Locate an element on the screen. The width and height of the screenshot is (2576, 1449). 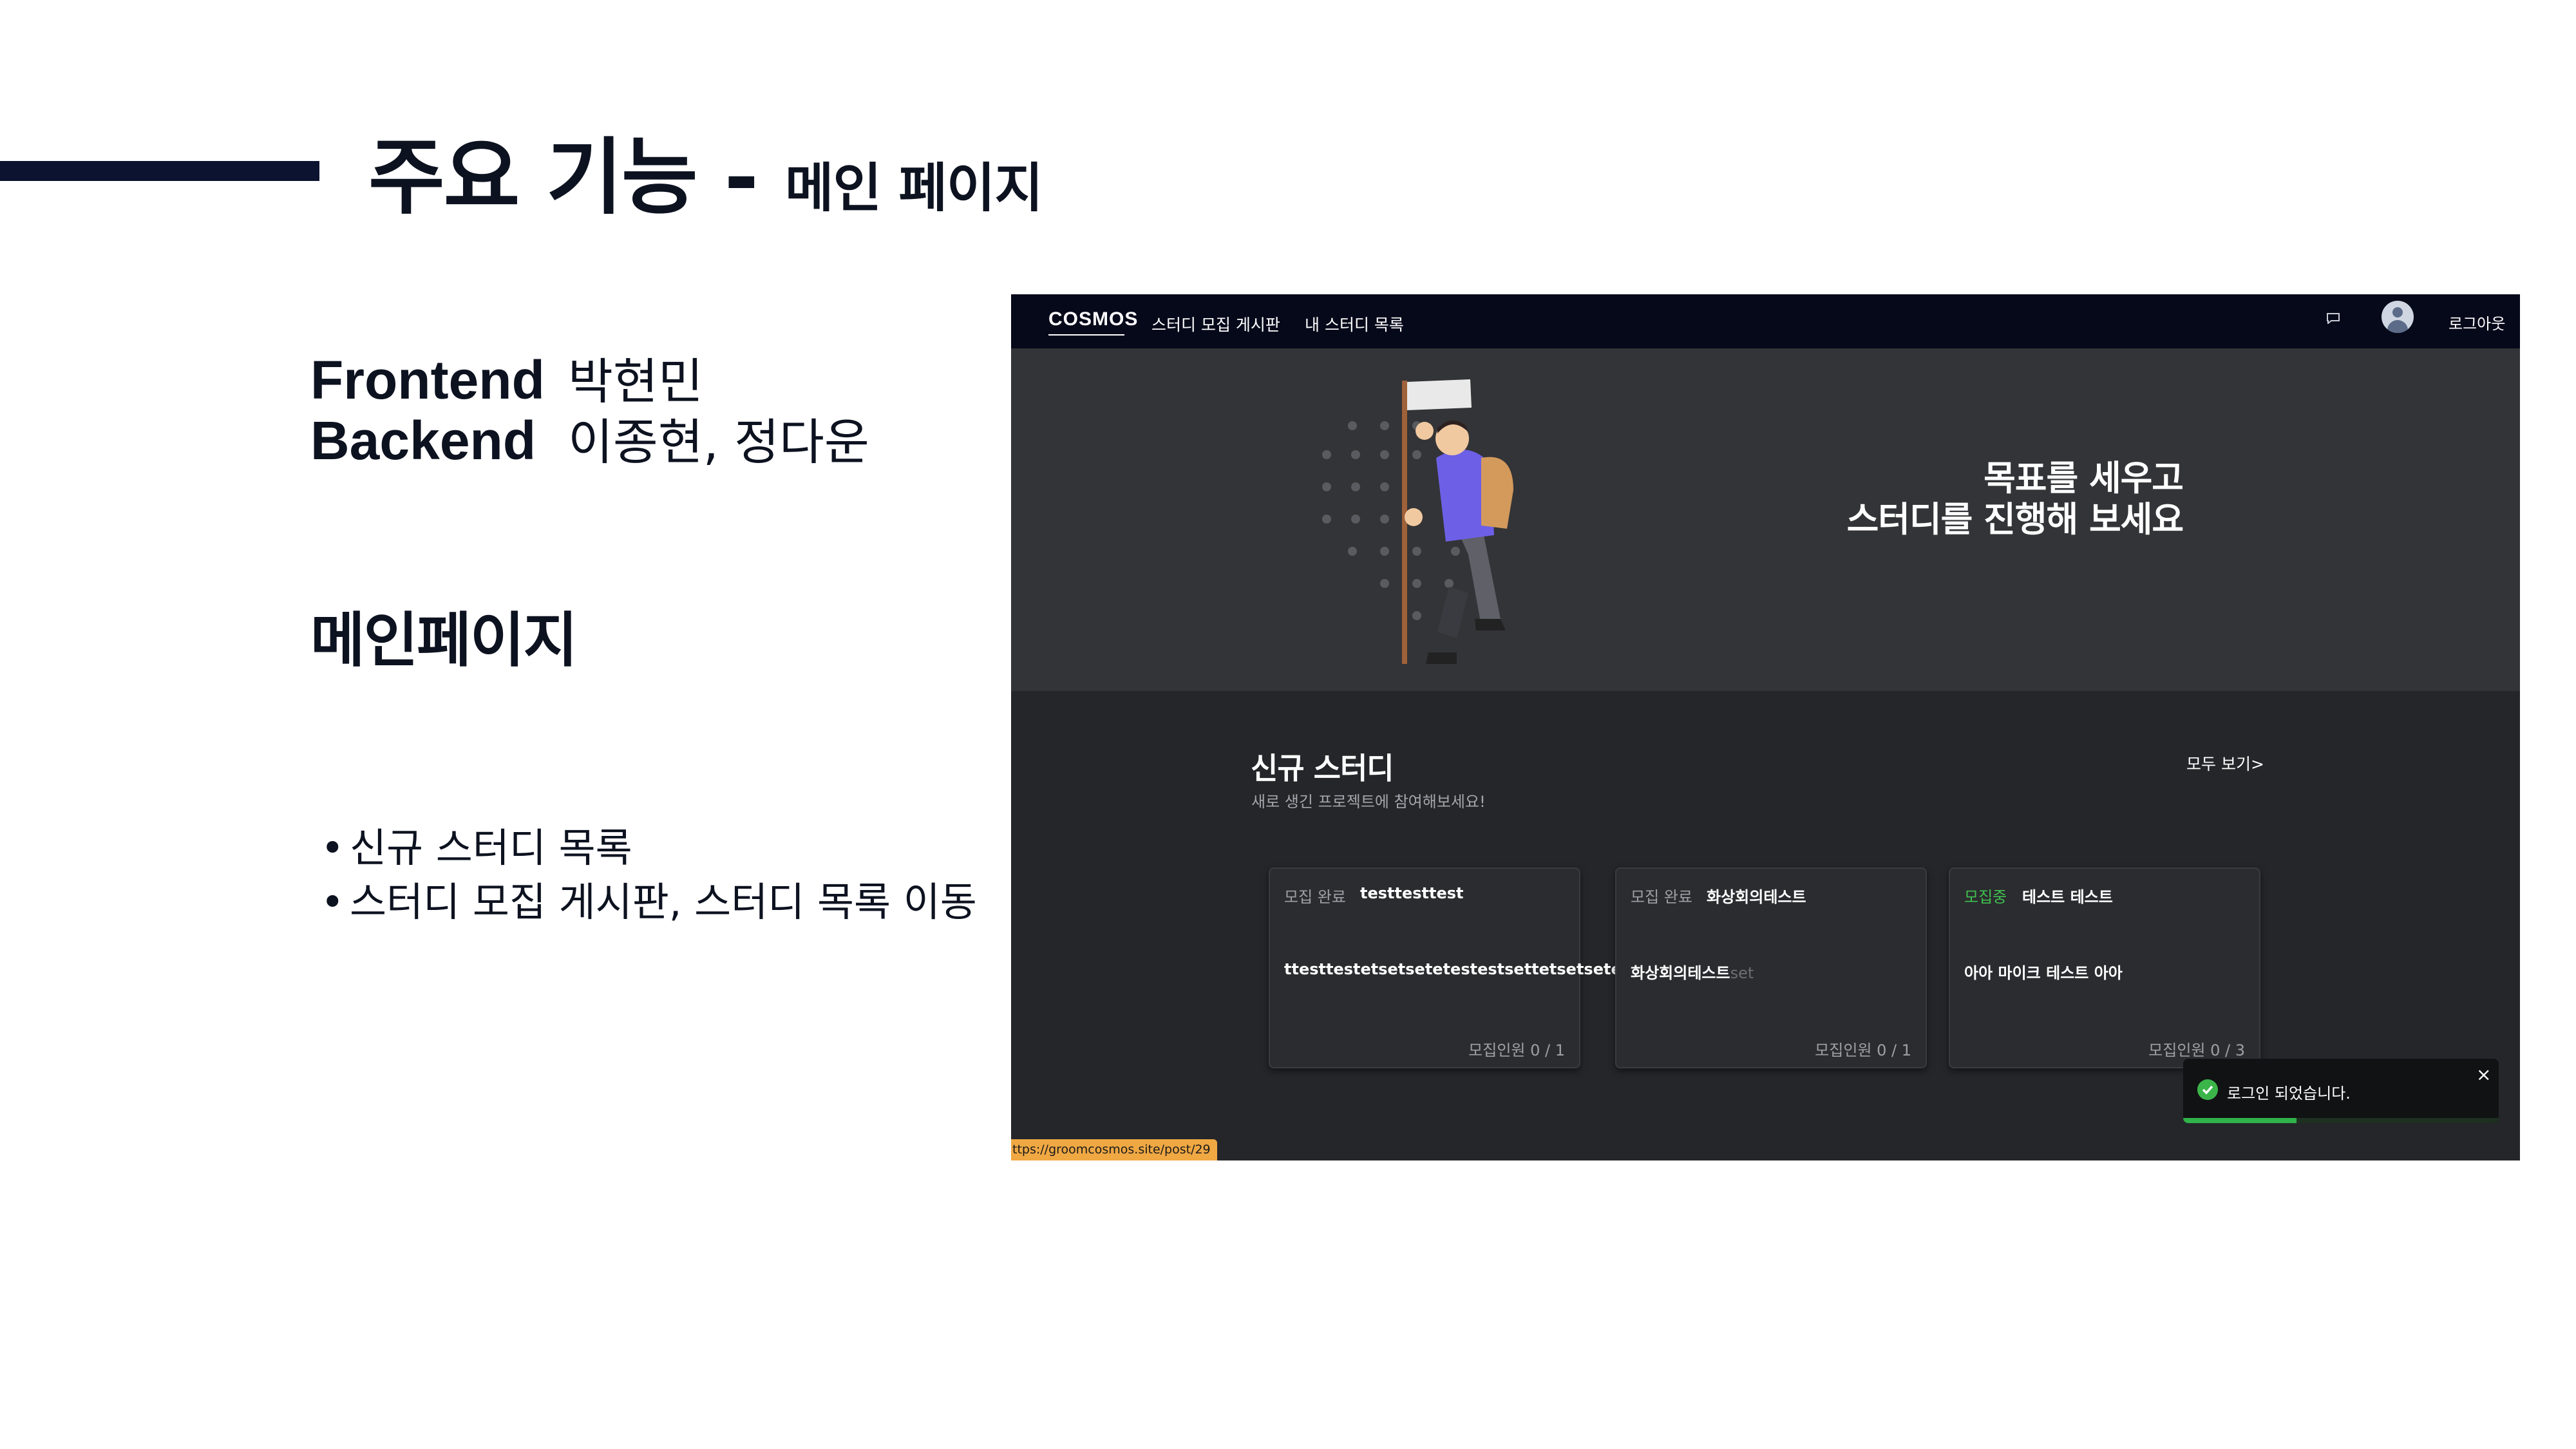
nav-study-board: 스터디 모집 게시판 is located at coordinates (1215, 324).